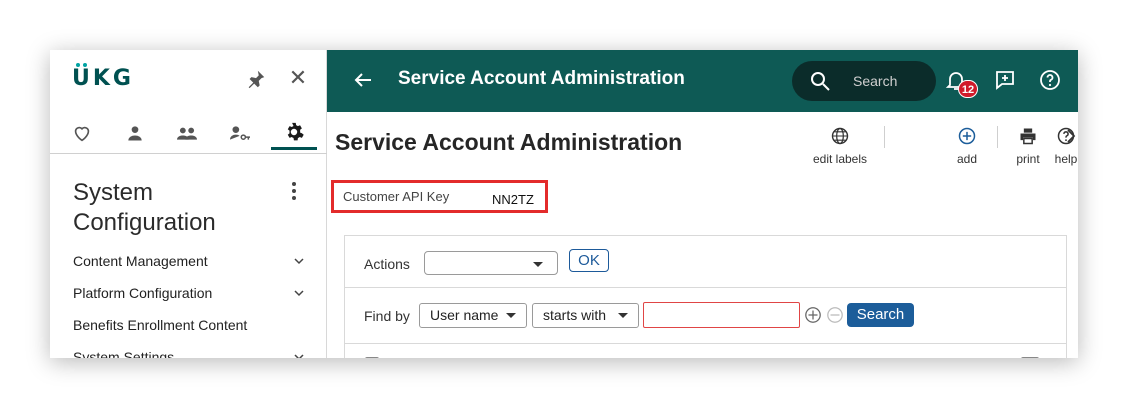 The height and width of the screenshot is (408, 1128). I want to click on find-field-select: User name, so click(473, 315).